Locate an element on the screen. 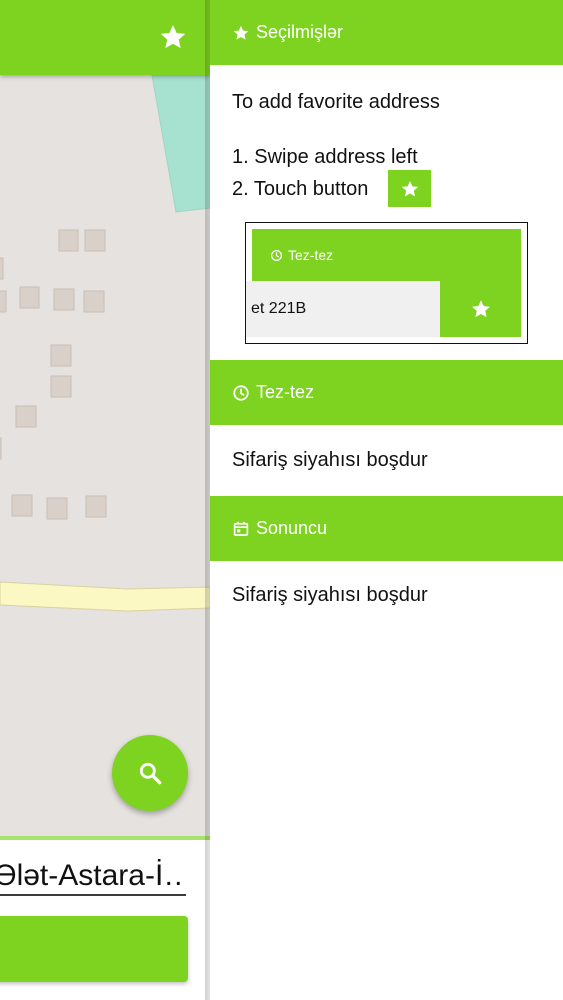 Image resolution: width=563 pixels, height=1000 pixels. search-button is located at coordinates (150, 773).